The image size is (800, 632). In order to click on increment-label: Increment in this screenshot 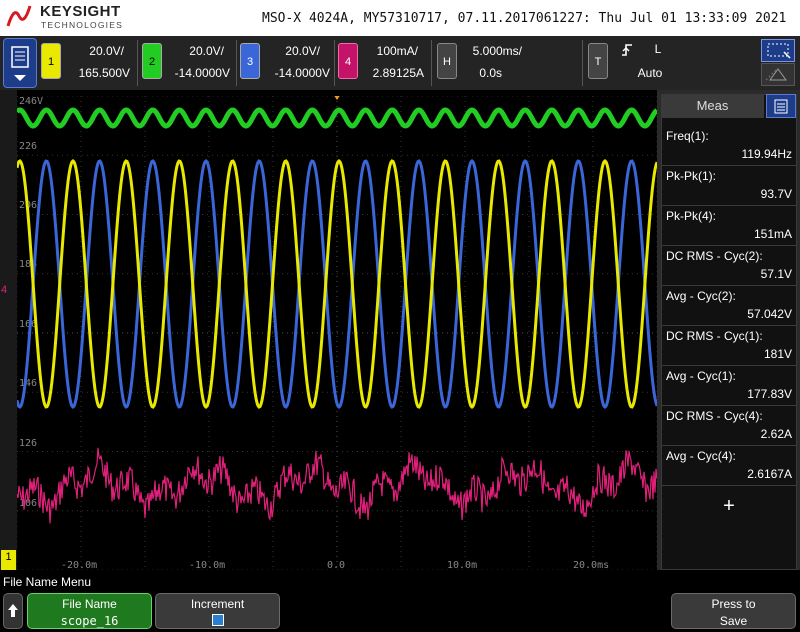, I will do `click(217, 604)`.